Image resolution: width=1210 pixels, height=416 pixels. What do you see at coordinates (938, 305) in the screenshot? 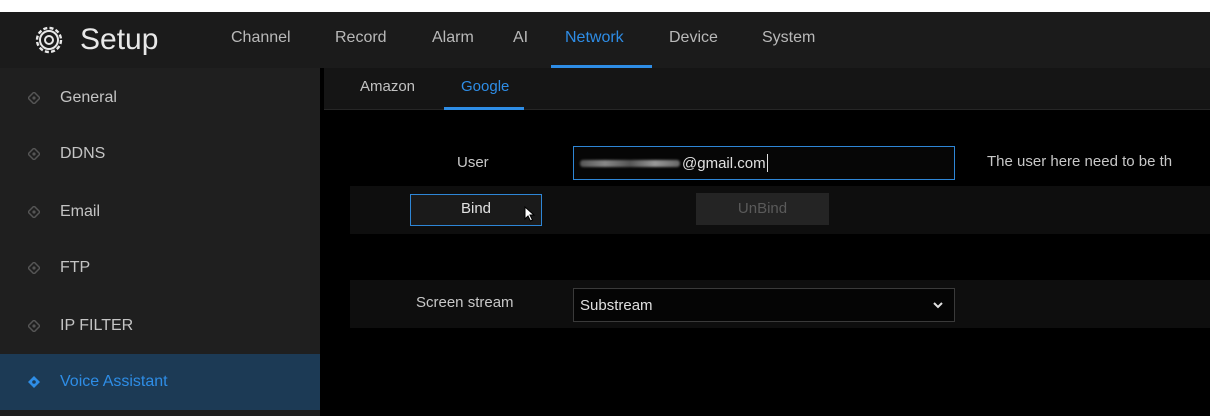
I see `chevron-down-icon` at bounding box center [938, 305].